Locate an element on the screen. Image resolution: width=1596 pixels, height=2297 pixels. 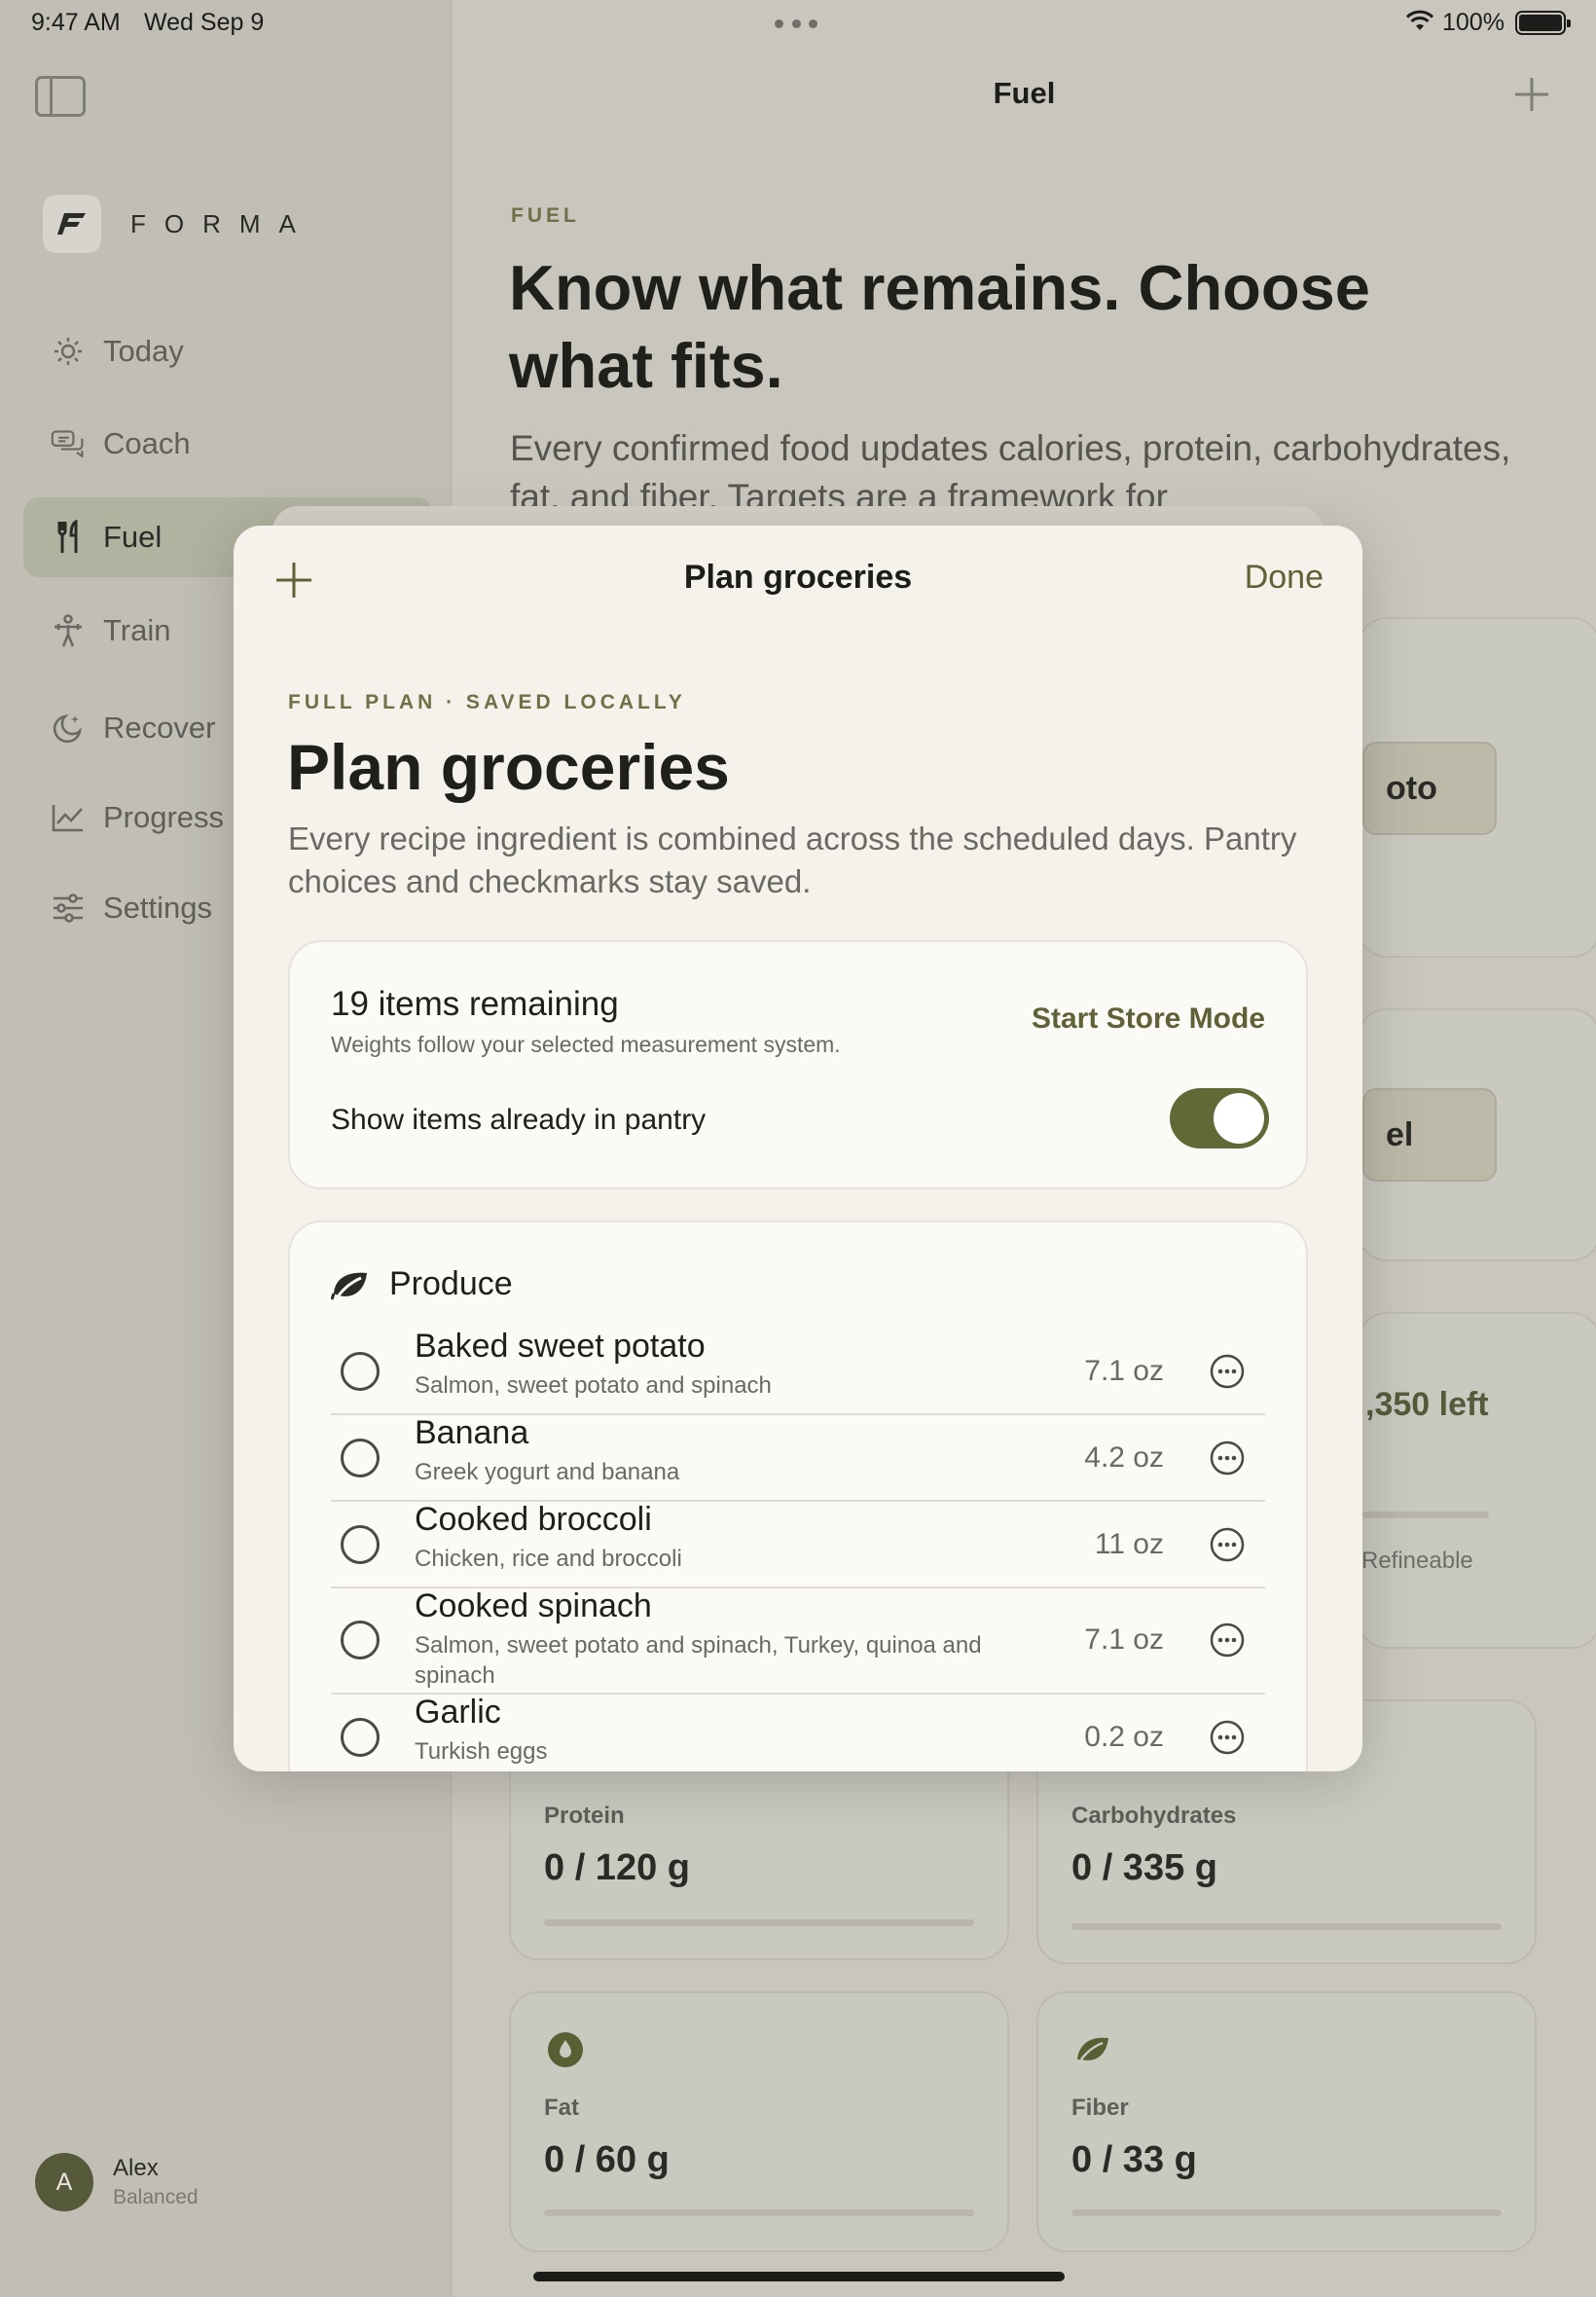
item-source: Greek yogurt and banana is located at coordinates (547, 1472).